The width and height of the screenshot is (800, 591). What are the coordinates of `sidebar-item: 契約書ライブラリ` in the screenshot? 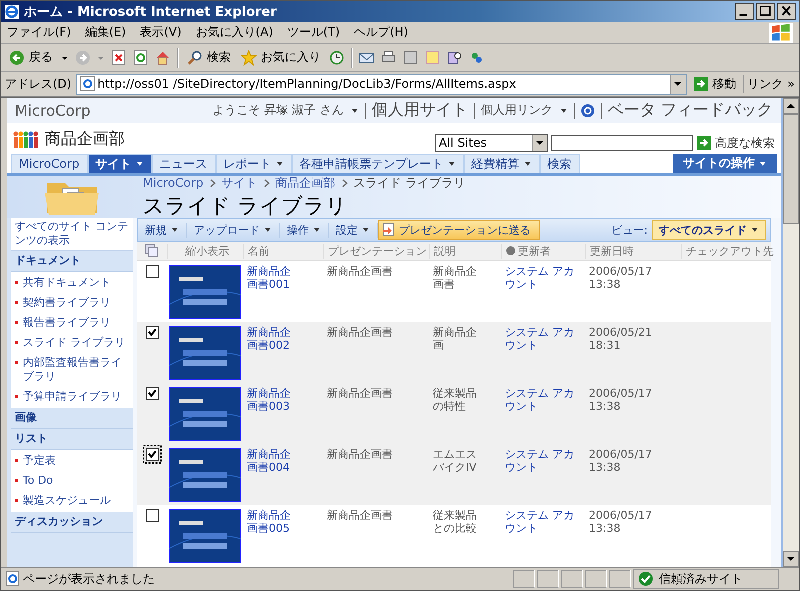 It's located at (67, 303).